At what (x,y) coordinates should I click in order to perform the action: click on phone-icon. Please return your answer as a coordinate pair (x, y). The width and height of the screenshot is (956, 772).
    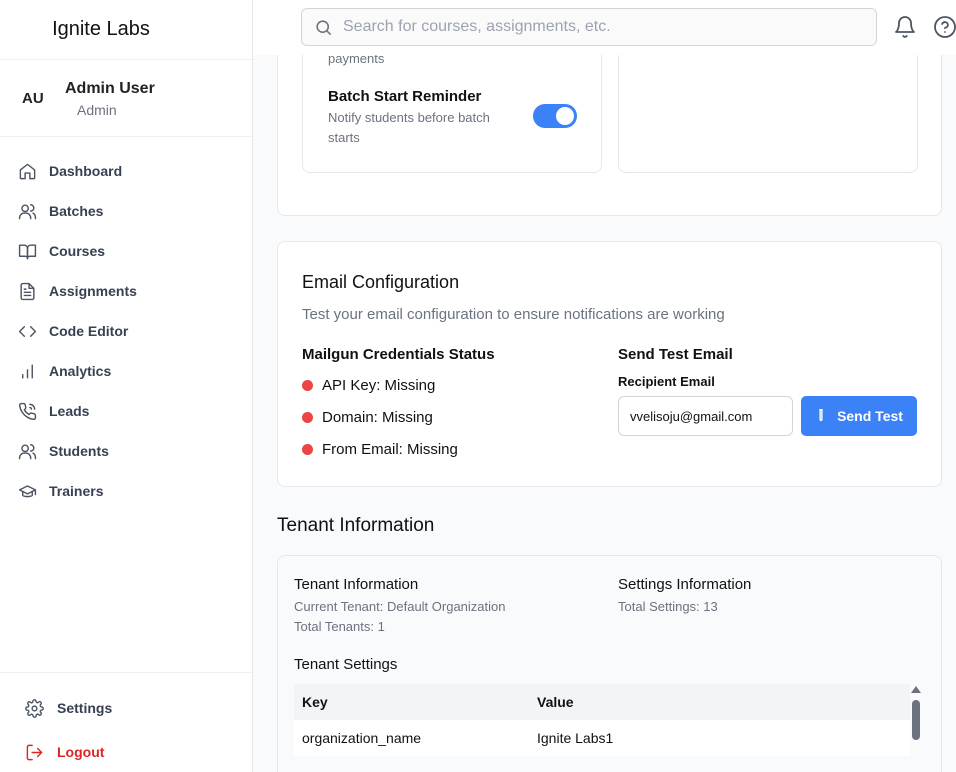
    Looking at the image, I should click on (27, 411).